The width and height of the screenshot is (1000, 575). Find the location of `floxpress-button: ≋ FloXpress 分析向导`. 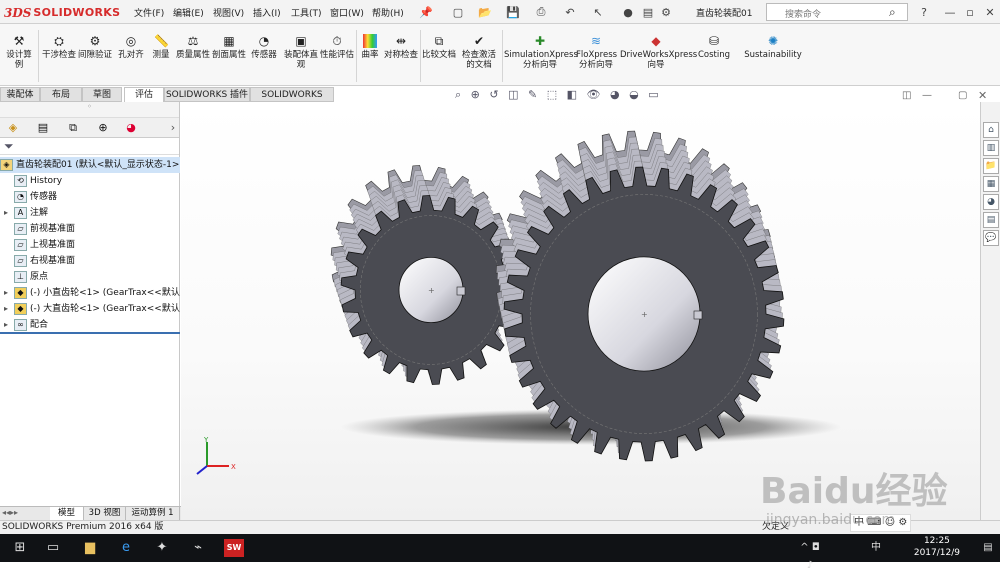

floxpress-button: ≋ FloXpress 分析向导 is located at coordinates (596, 52).